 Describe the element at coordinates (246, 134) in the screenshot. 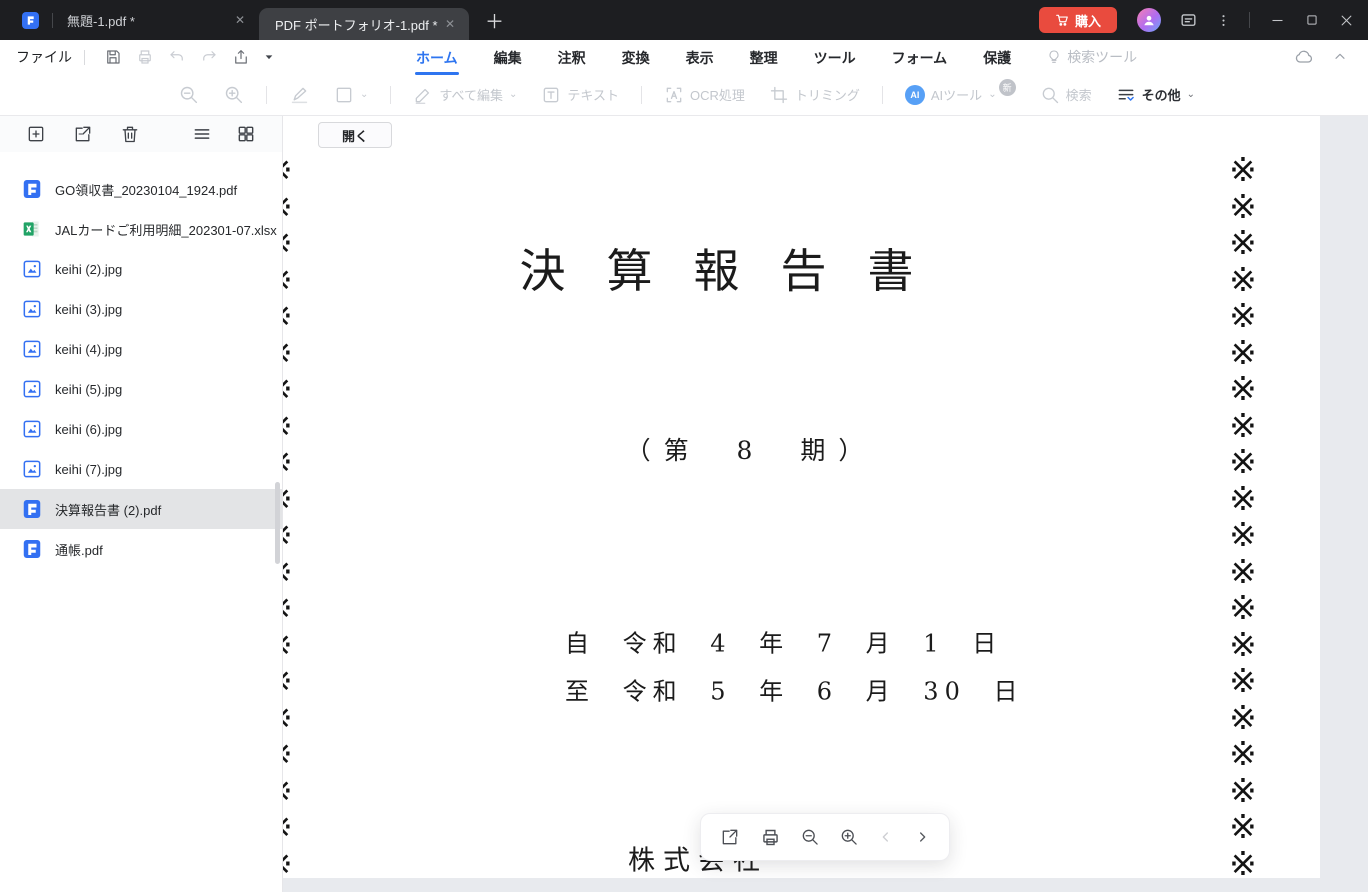

I see `grid-view-icon` at that location.